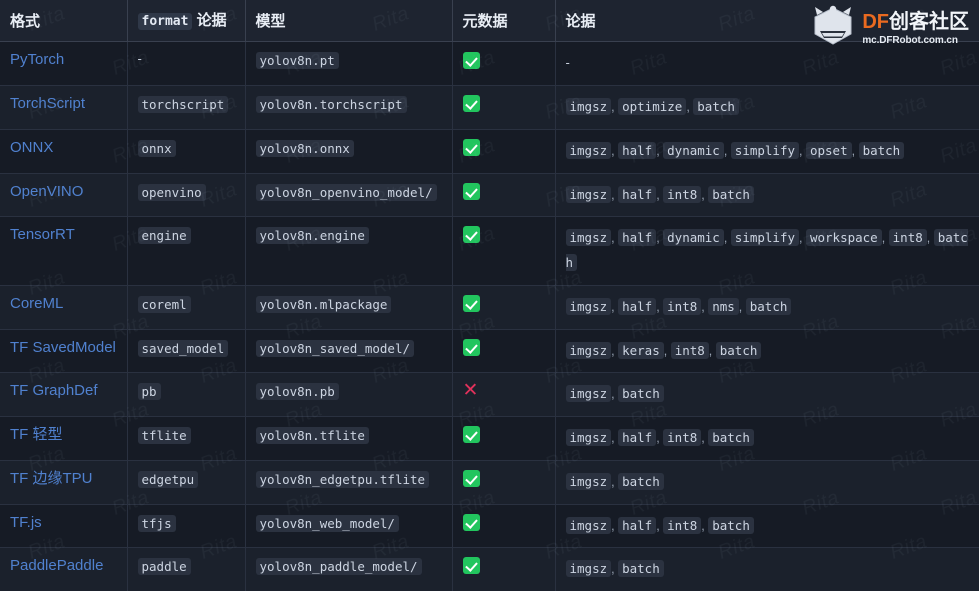  Describe the element at coordinates (186, 107) in the screenshot. I see `cell-format-argument: torchscript` at that location.